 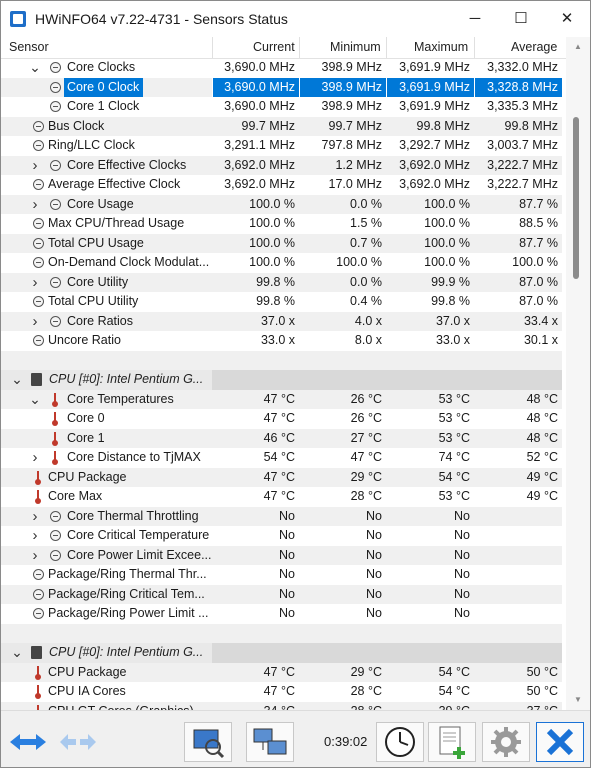 What do you see at coordinates (434, 145) in the screenshot?
I see `maximum-value: 3,292.7 MHz` at bounding box center [434, 145].